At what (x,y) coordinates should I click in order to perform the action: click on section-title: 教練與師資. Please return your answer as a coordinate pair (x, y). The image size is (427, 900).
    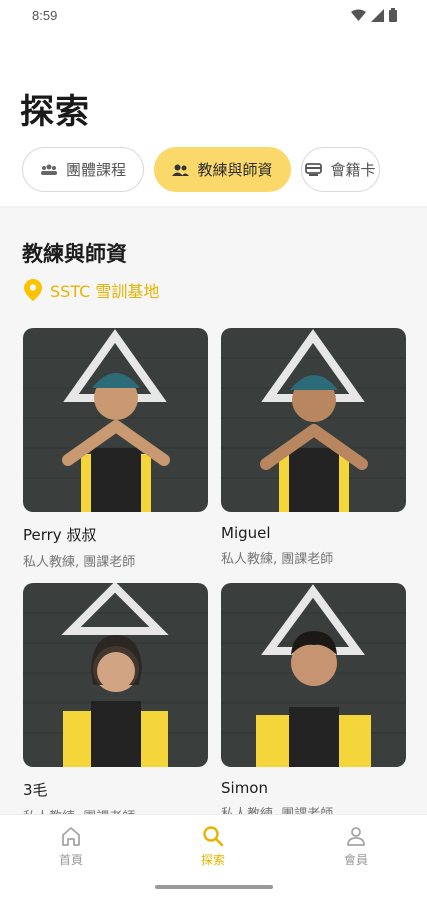
    Looking at the image, I should click on (74, 254).